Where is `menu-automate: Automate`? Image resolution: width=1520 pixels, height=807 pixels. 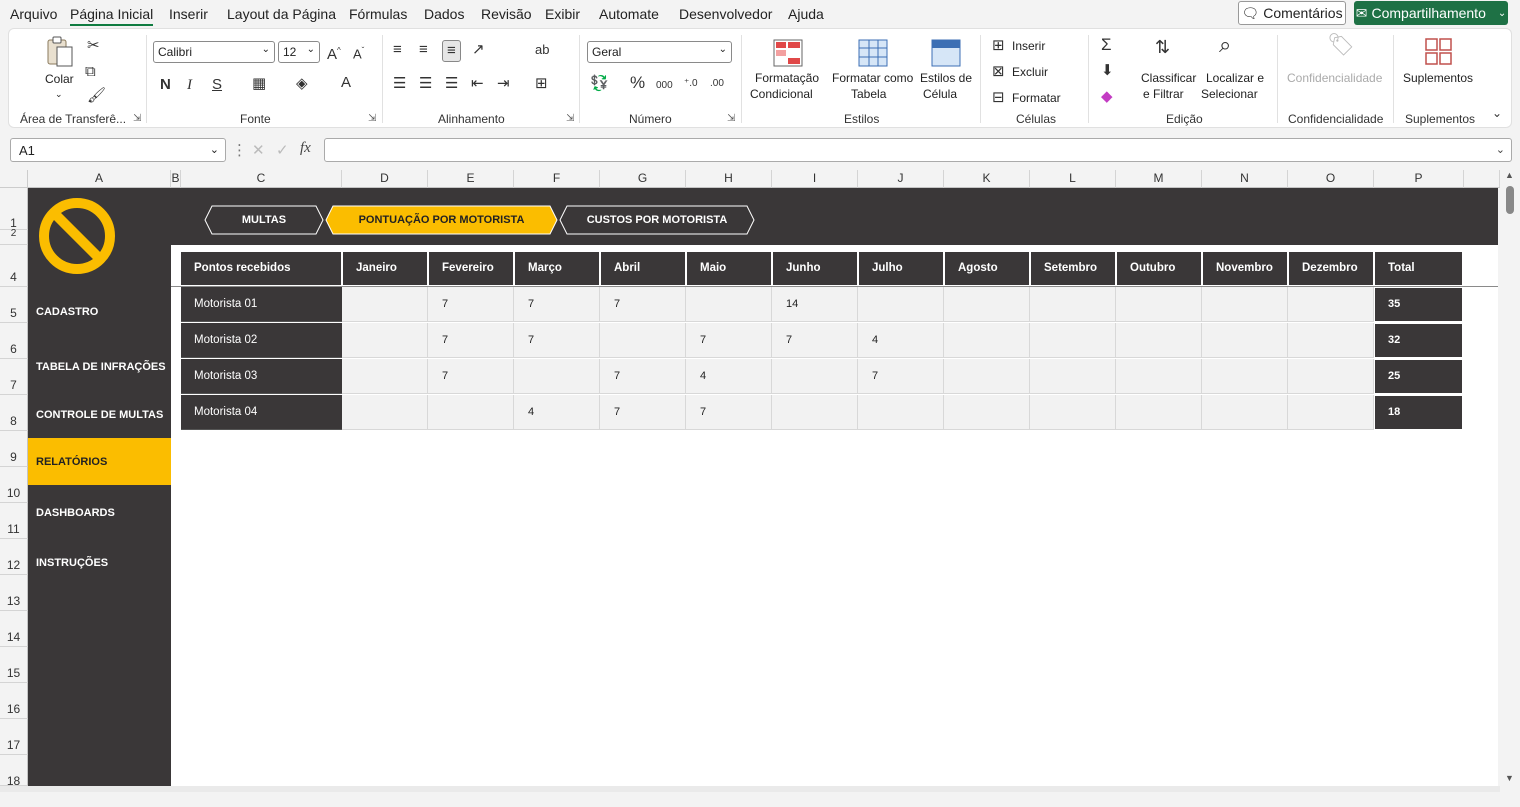 menu-automate: Automate is located at coordinates (629, 14).